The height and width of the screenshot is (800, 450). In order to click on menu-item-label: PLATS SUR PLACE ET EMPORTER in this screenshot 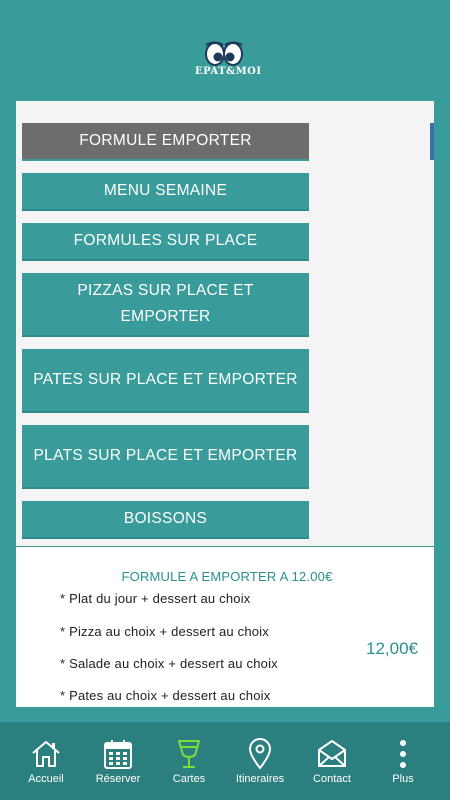, I will do `click(165, 455)`.